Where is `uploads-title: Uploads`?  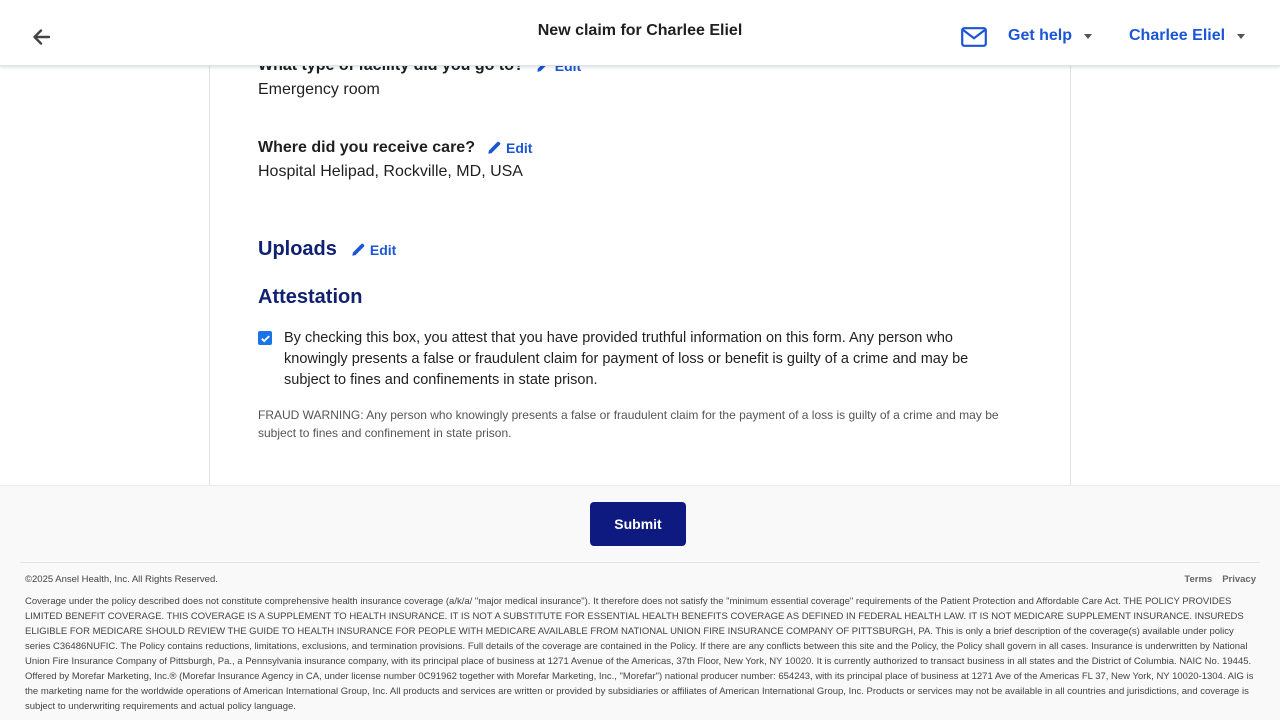 uploads-title: Uploads is located at coordinates (297, 249).